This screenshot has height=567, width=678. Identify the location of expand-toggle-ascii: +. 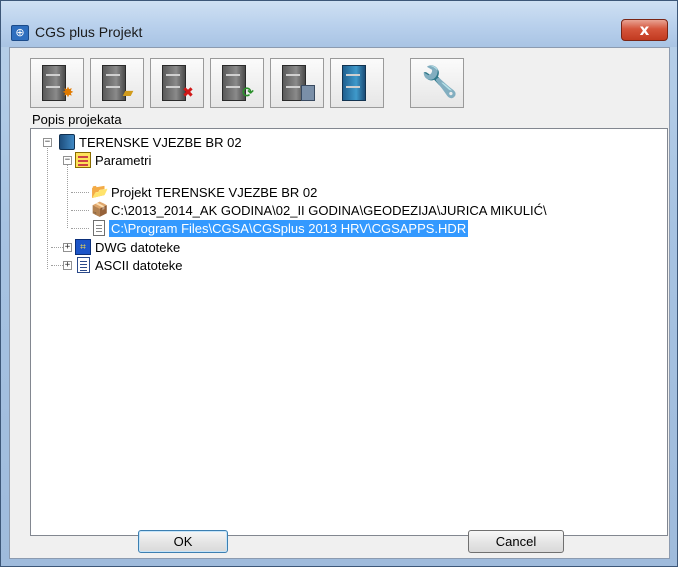
(67, 265).